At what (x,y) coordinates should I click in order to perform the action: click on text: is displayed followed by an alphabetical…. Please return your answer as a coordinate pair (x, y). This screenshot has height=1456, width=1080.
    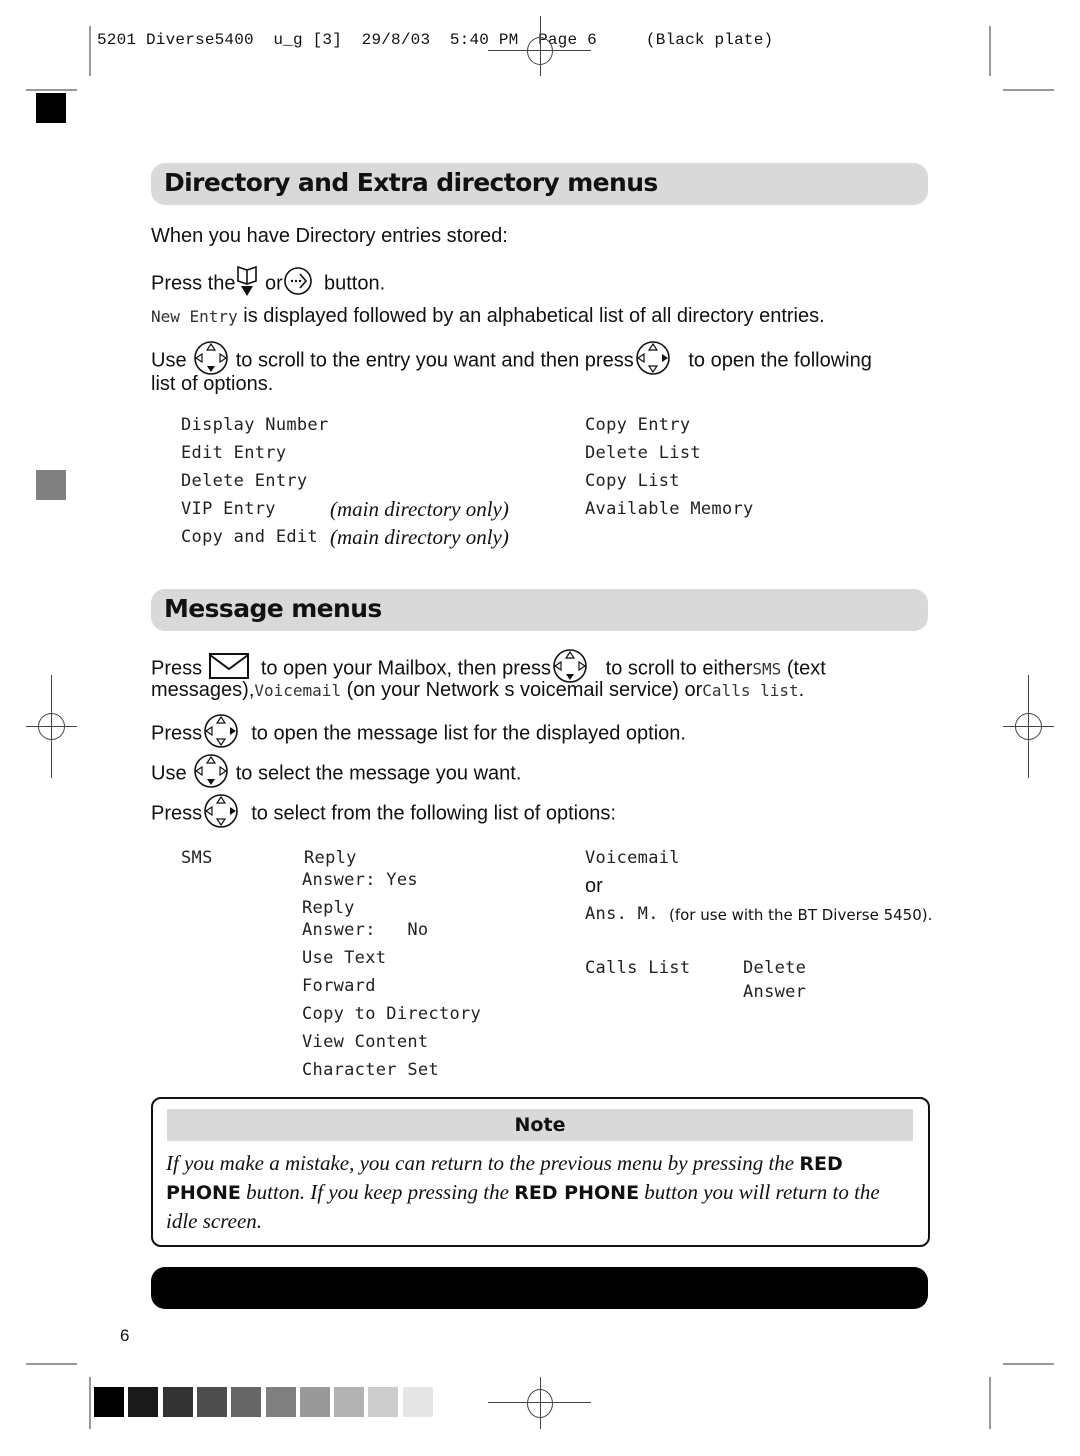
    Looking at the image, I should click on (534, 316).